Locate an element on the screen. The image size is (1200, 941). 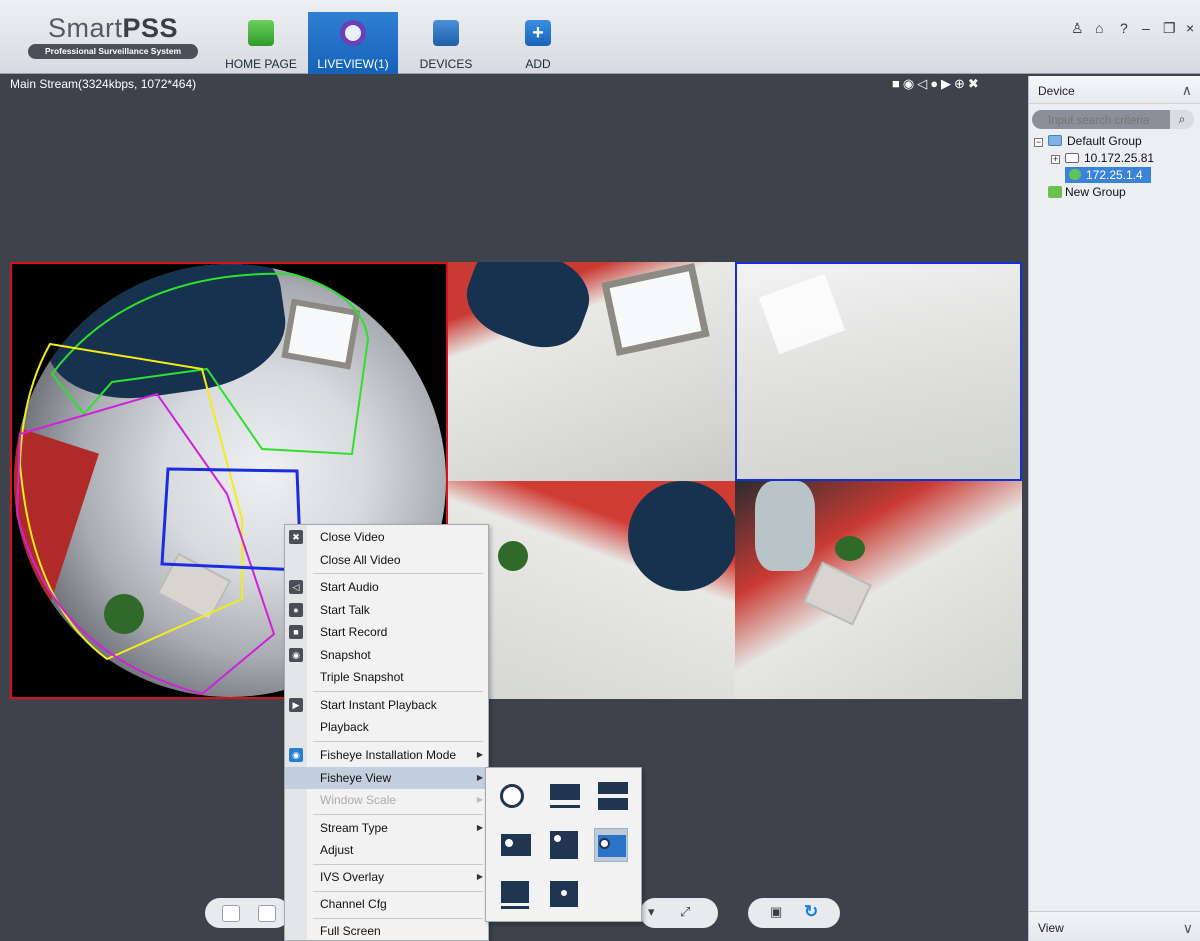
menu-start-instant-playback-label: Start Instant Playback is located at coordinates (378, 705).